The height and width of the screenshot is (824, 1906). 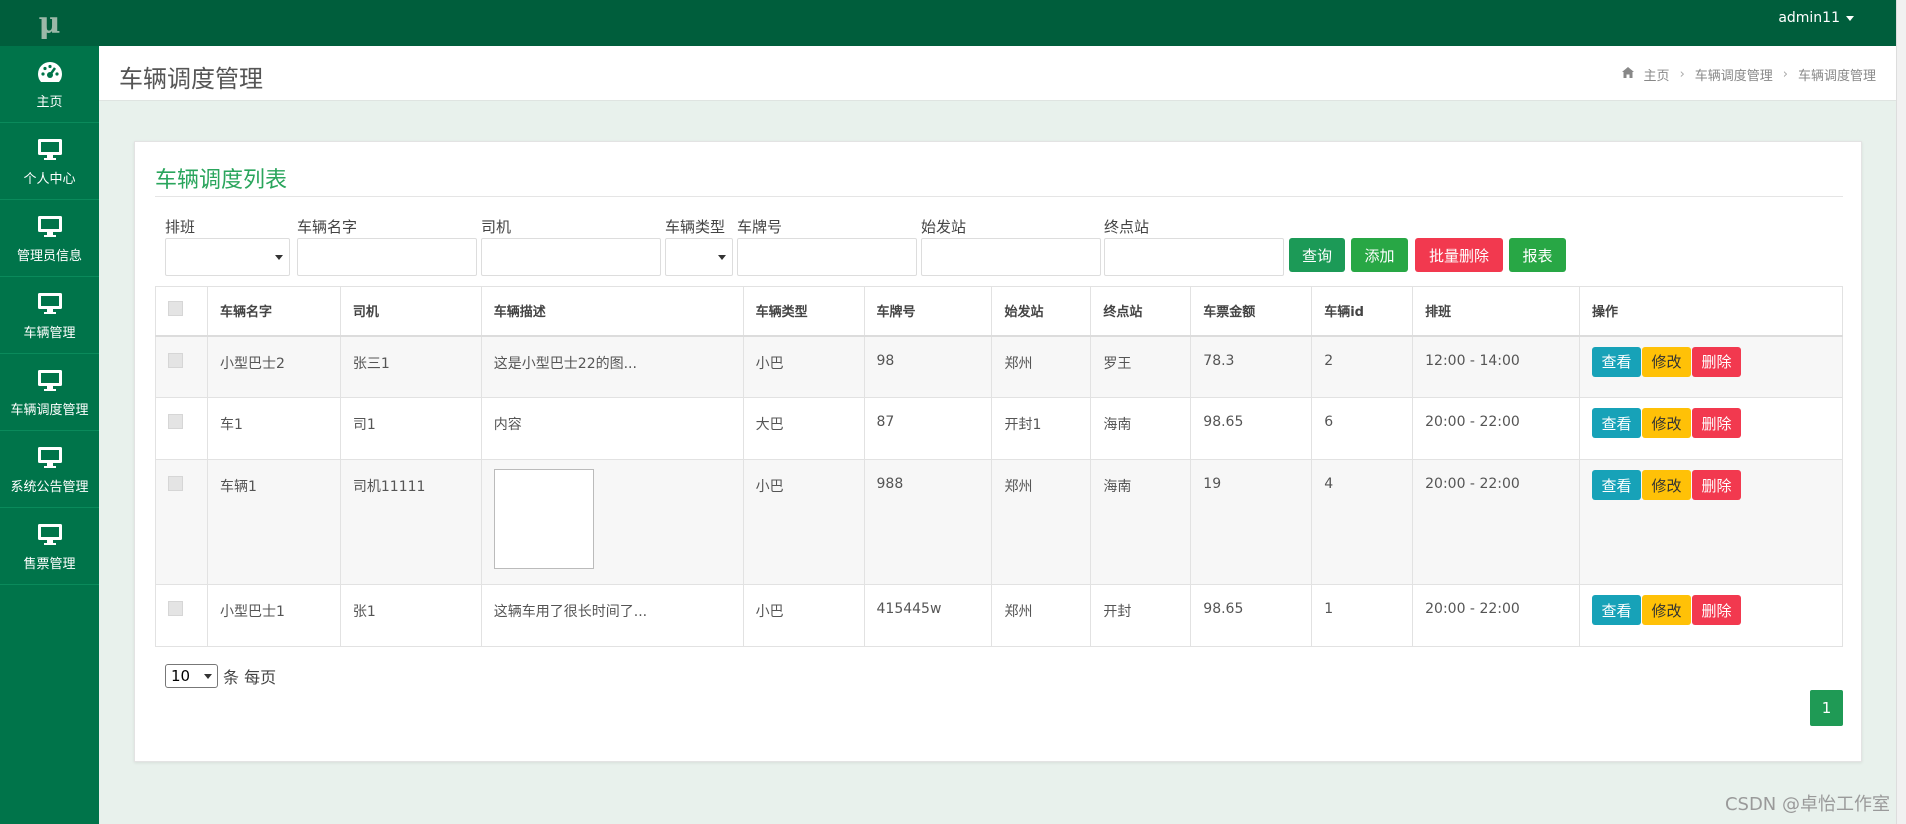 I want to click on broken-image-placeholder, so click(x=543, y=519).